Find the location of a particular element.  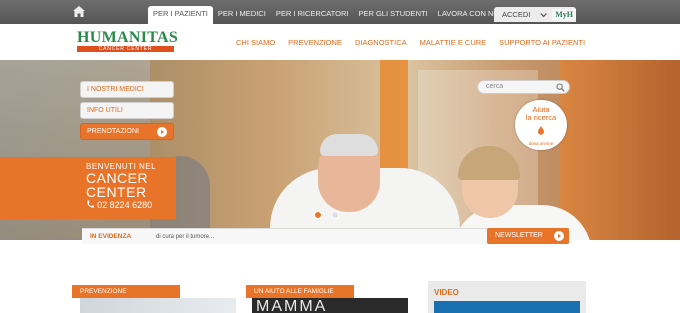

aiuta-line3: dona on-line is located at coordinates (541, 143).